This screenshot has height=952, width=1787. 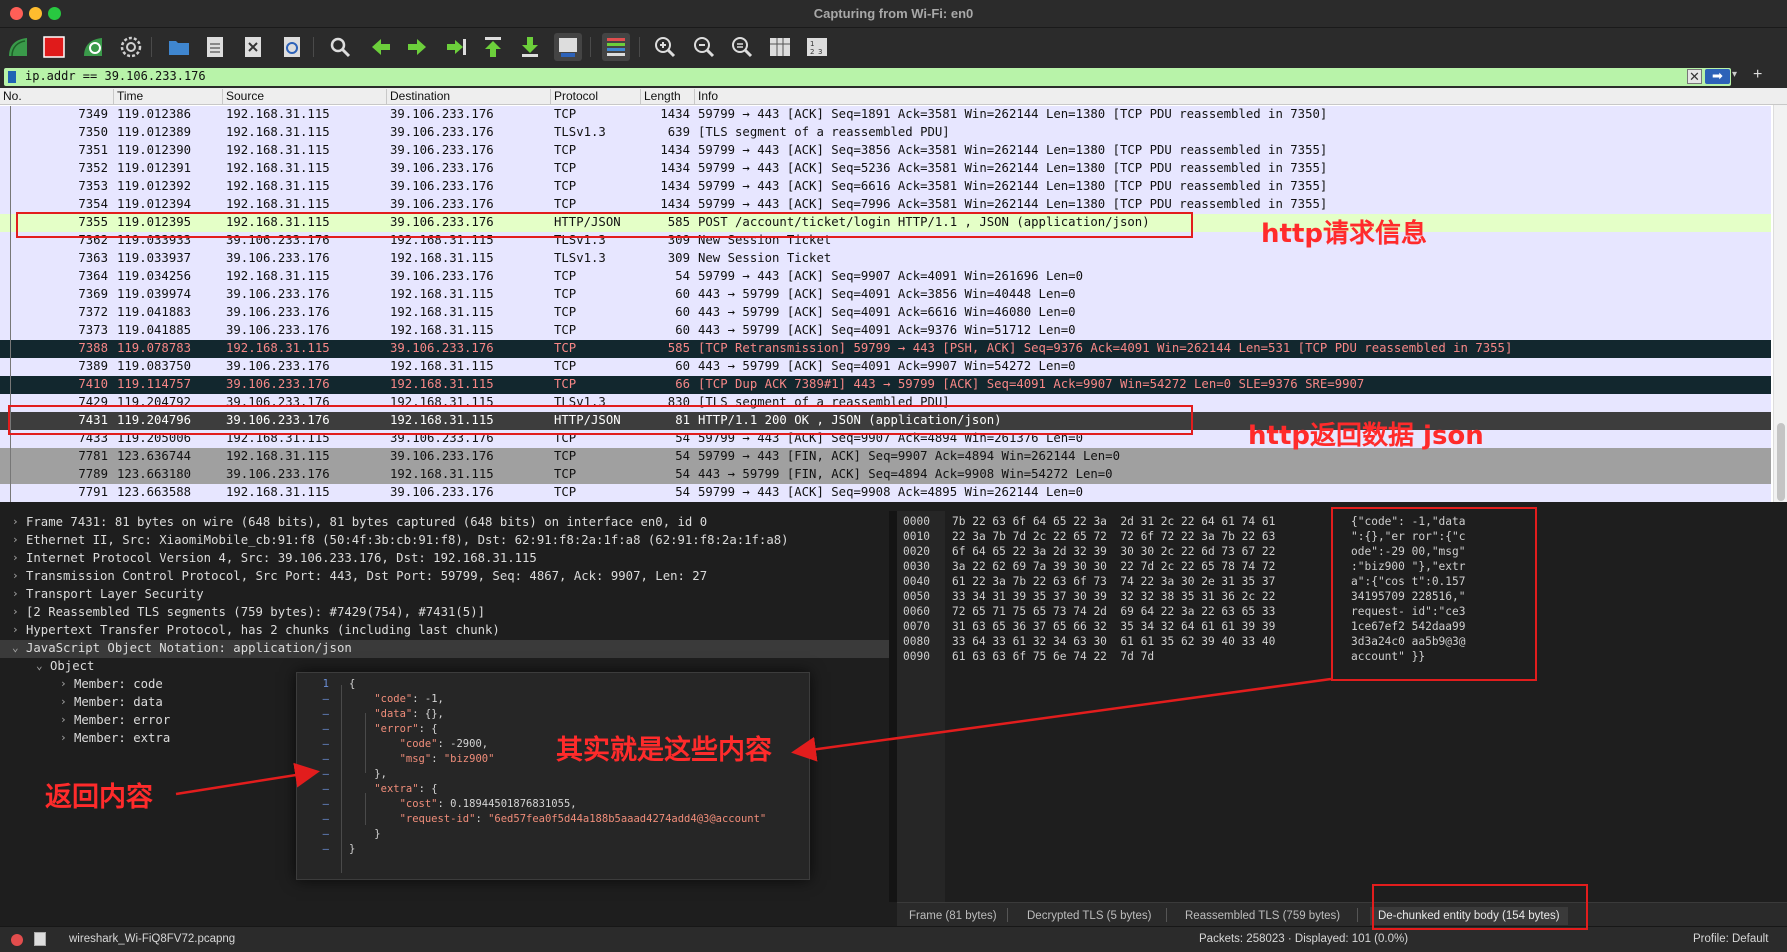 What do you see at coordinates (40, 939) in the screenshot?
I see `capture-comment-icon` at bounding box center [40, 939].